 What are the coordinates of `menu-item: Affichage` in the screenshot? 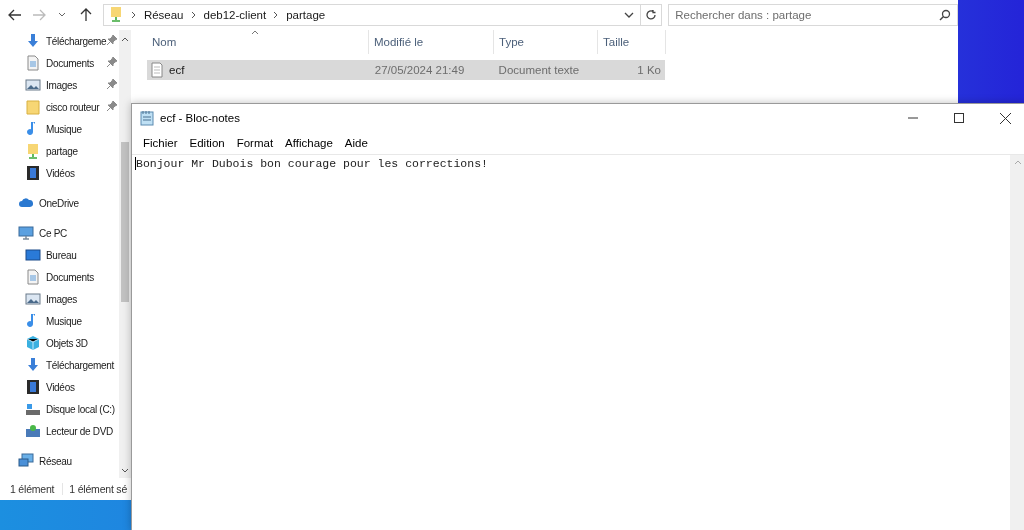 It's located at (309, 143).